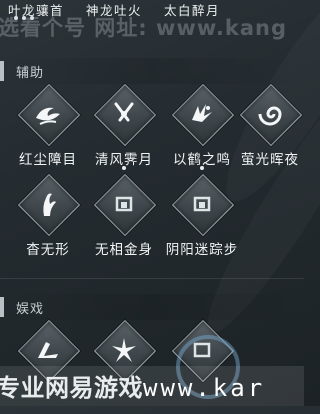 This screenshot has width=320, height=414. What do you see at coordinates (202, 250) in the screenshot?
I see `skill-name: 阴阳迷踪步` at bounding box center [202, 250].